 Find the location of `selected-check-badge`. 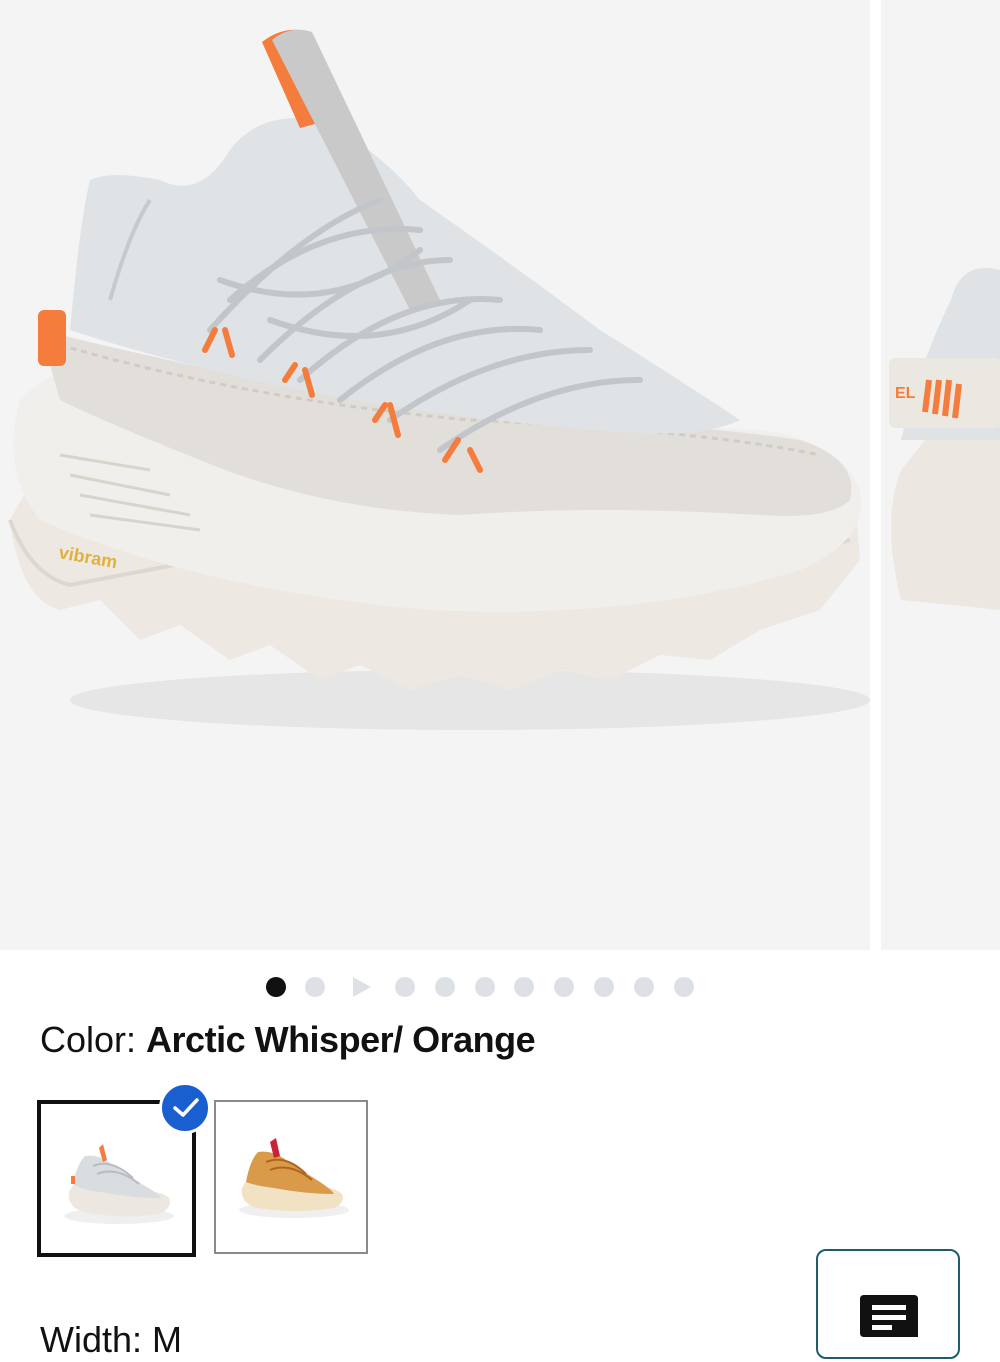

selected-check-badge is located at coordinates (185, 1108).